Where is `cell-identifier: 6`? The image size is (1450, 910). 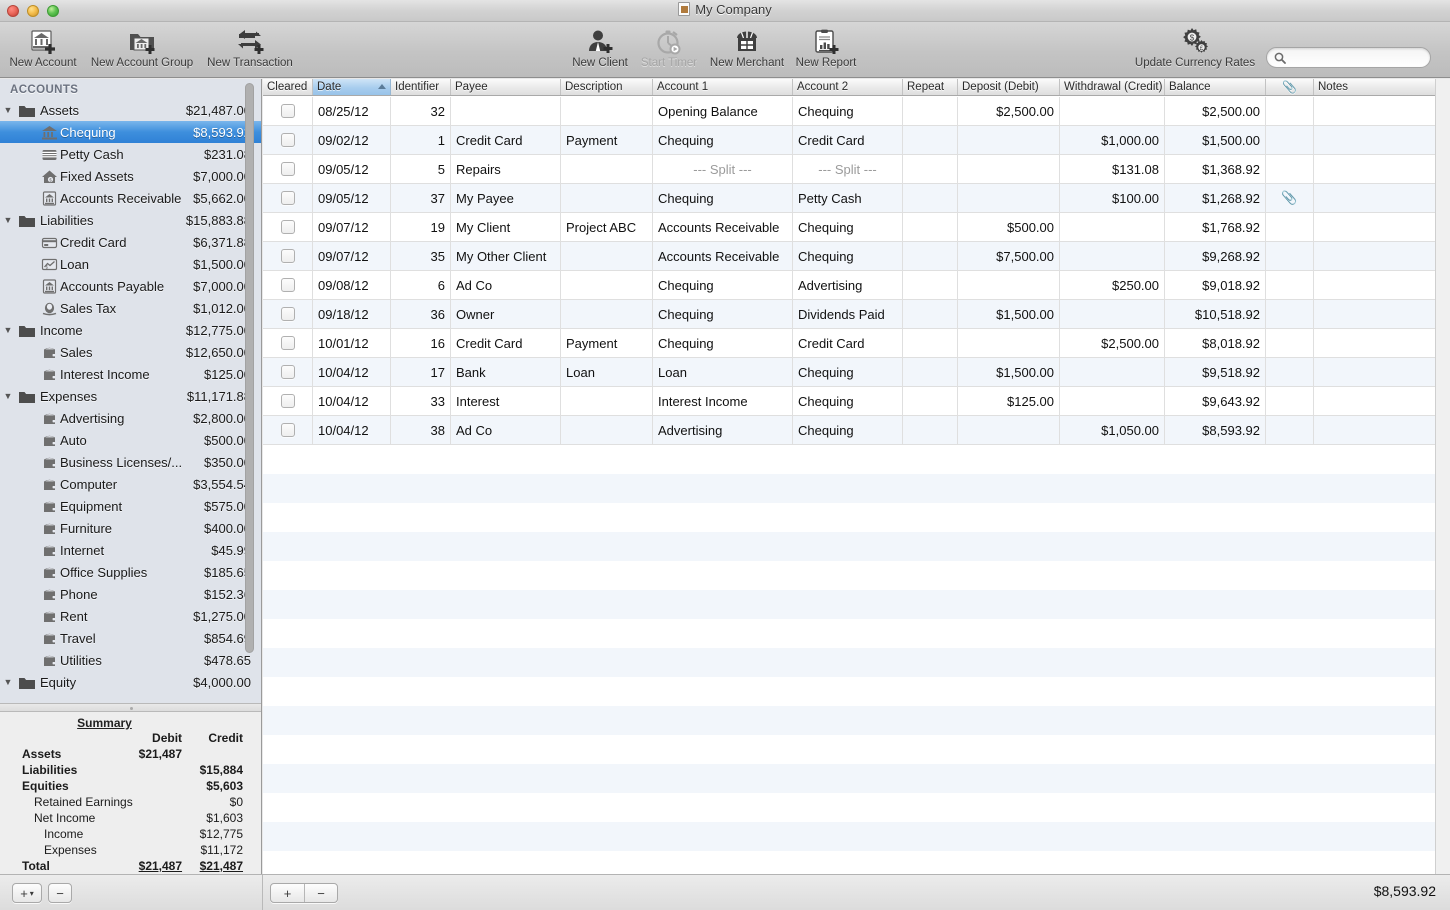
cell-identifier: 6 is located at coordinates (421, 285).